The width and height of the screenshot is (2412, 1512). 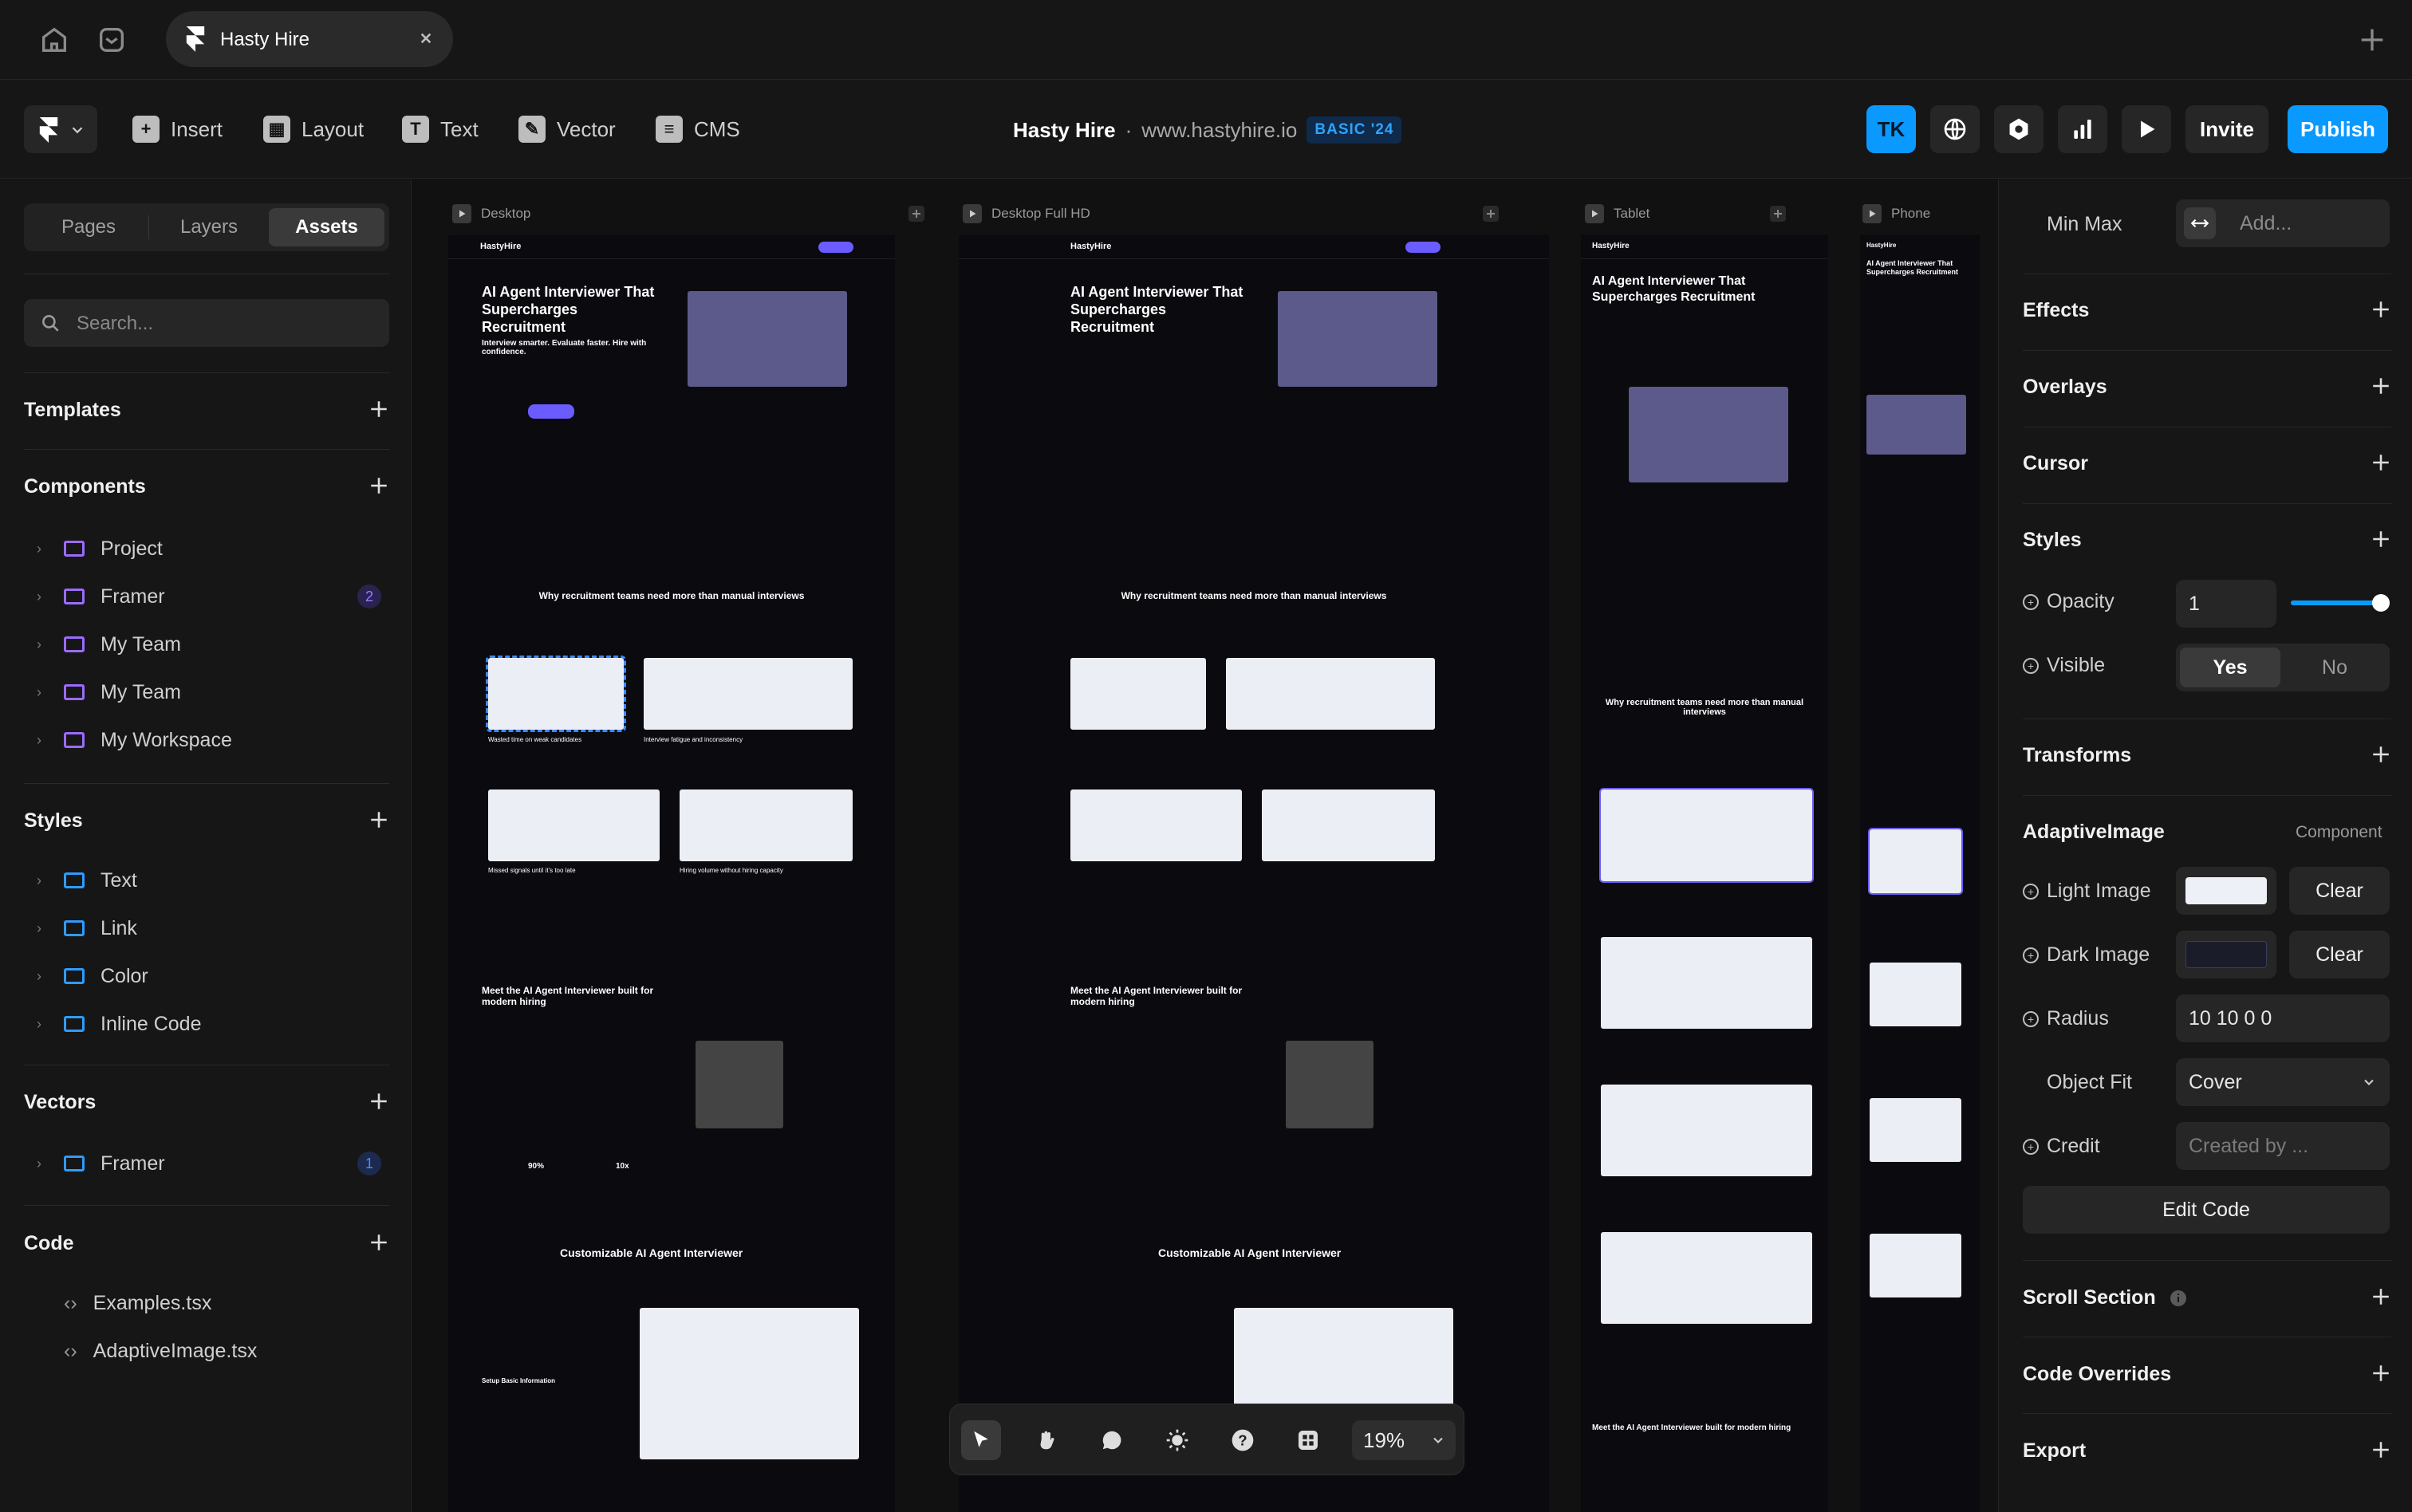 I want to click on scroll-section-heading: Scroll Section, so click(x=2105, y=1297).